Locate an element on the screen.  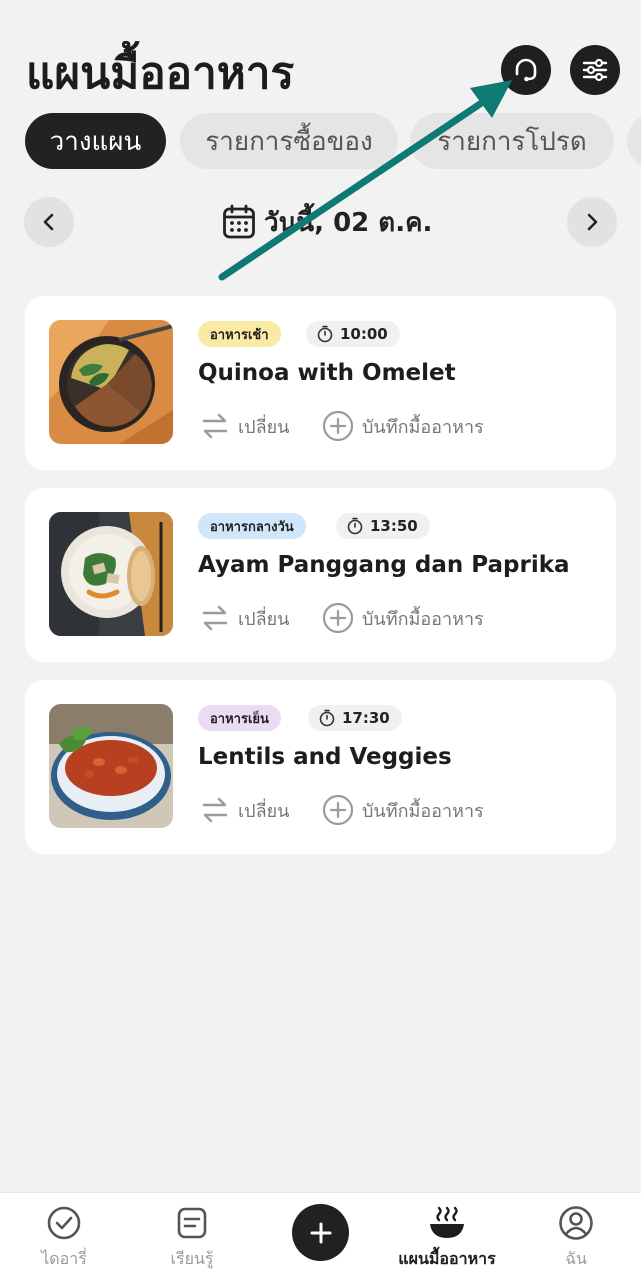
nav-diary-label: ไดอารี่ is located at coordinates (64, 1258).